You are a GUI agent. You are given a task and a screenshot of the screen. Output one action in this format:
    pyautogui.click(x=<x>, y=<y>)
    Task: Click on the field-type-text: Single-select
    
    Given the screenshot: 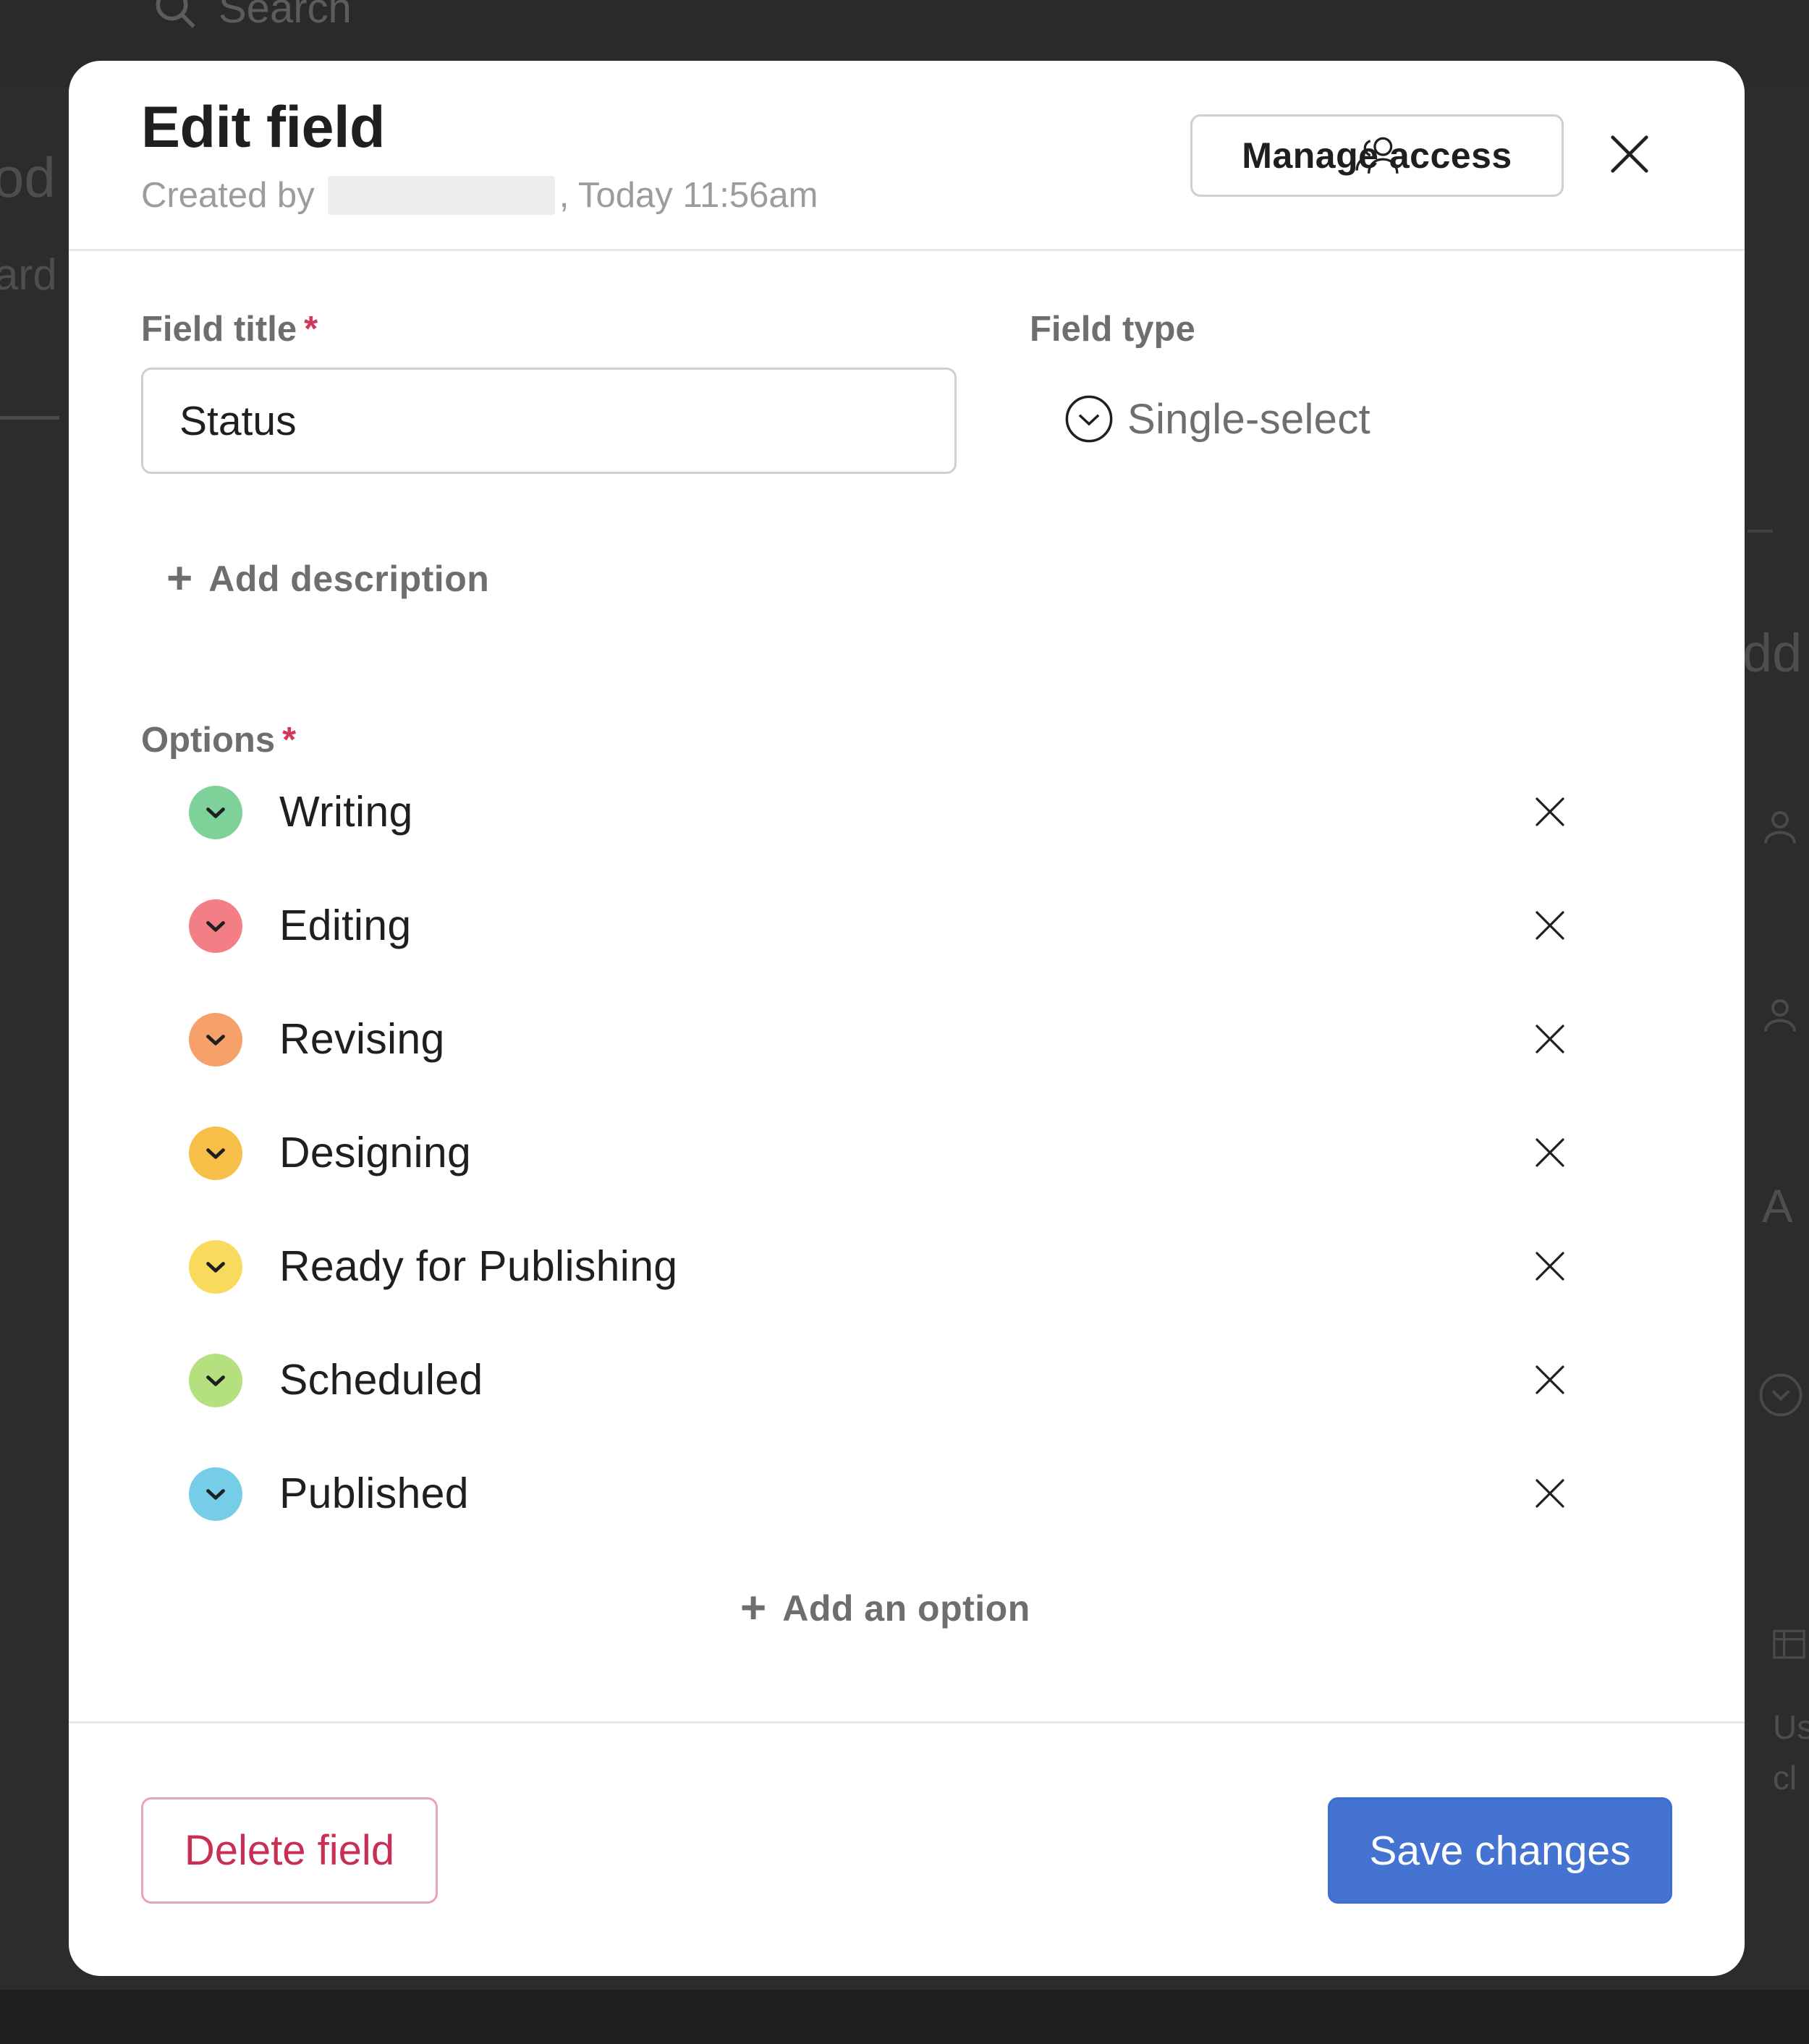 What is the action you would take?
    pyautogui.click(x=1248, y=419)
    